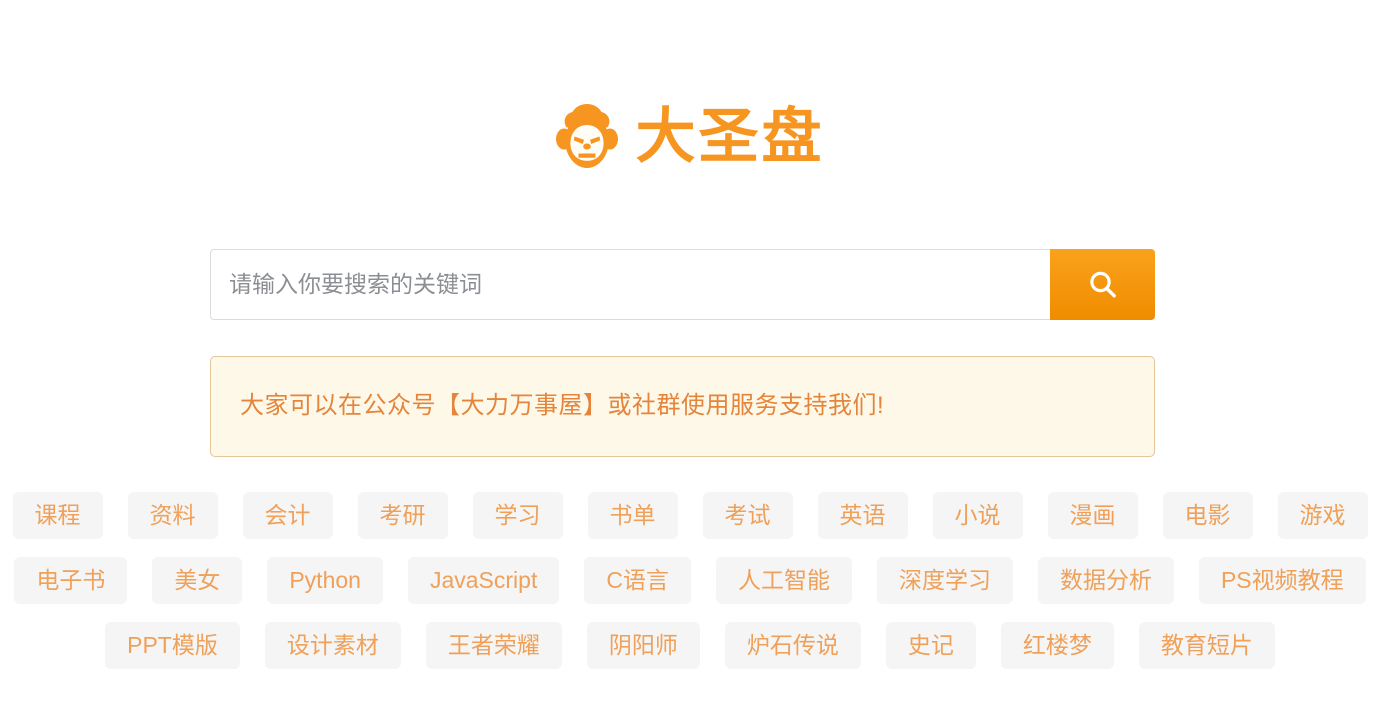 This screenshot has height=724, width=1380. What do you see at coordinates (792, 645) in the screenshot?
I see `tag-item: 炉石传说` at bounding box center [792, 645].